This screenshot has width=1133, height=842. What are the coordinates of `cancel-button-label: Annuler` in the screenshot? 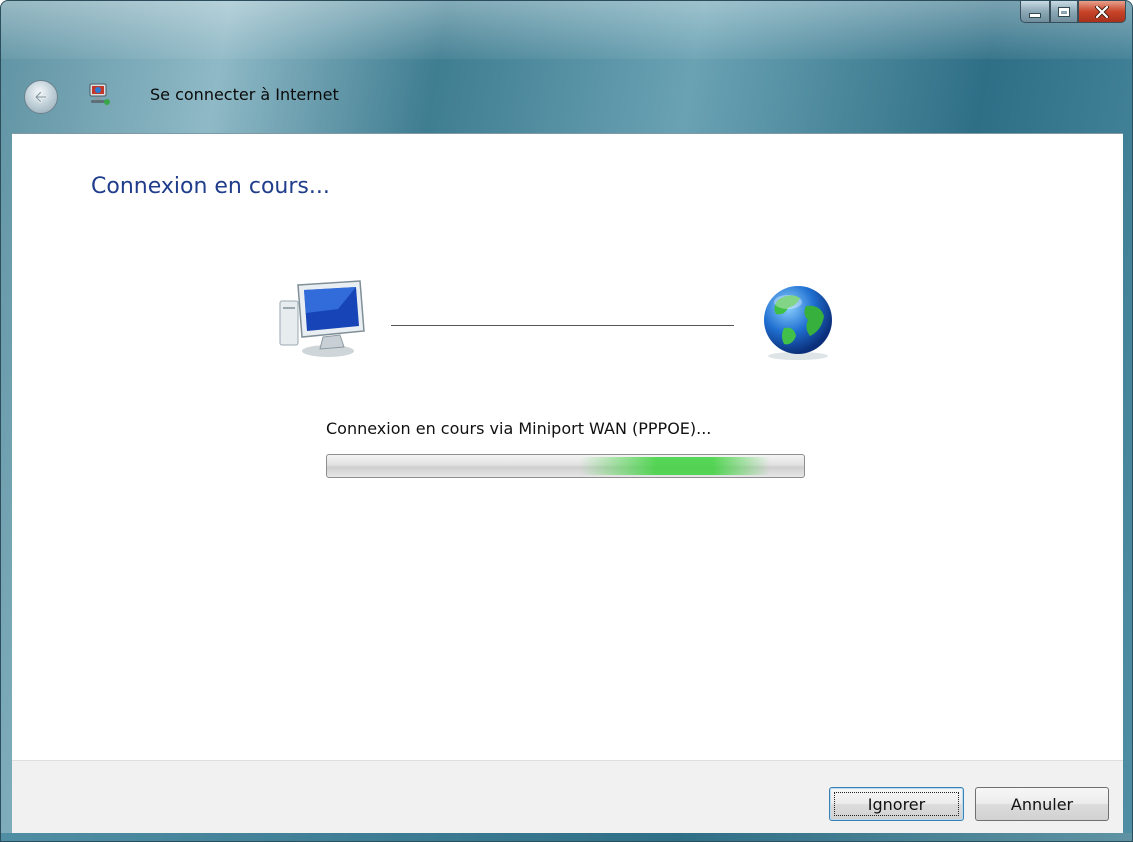 It's located at (1042, 804).